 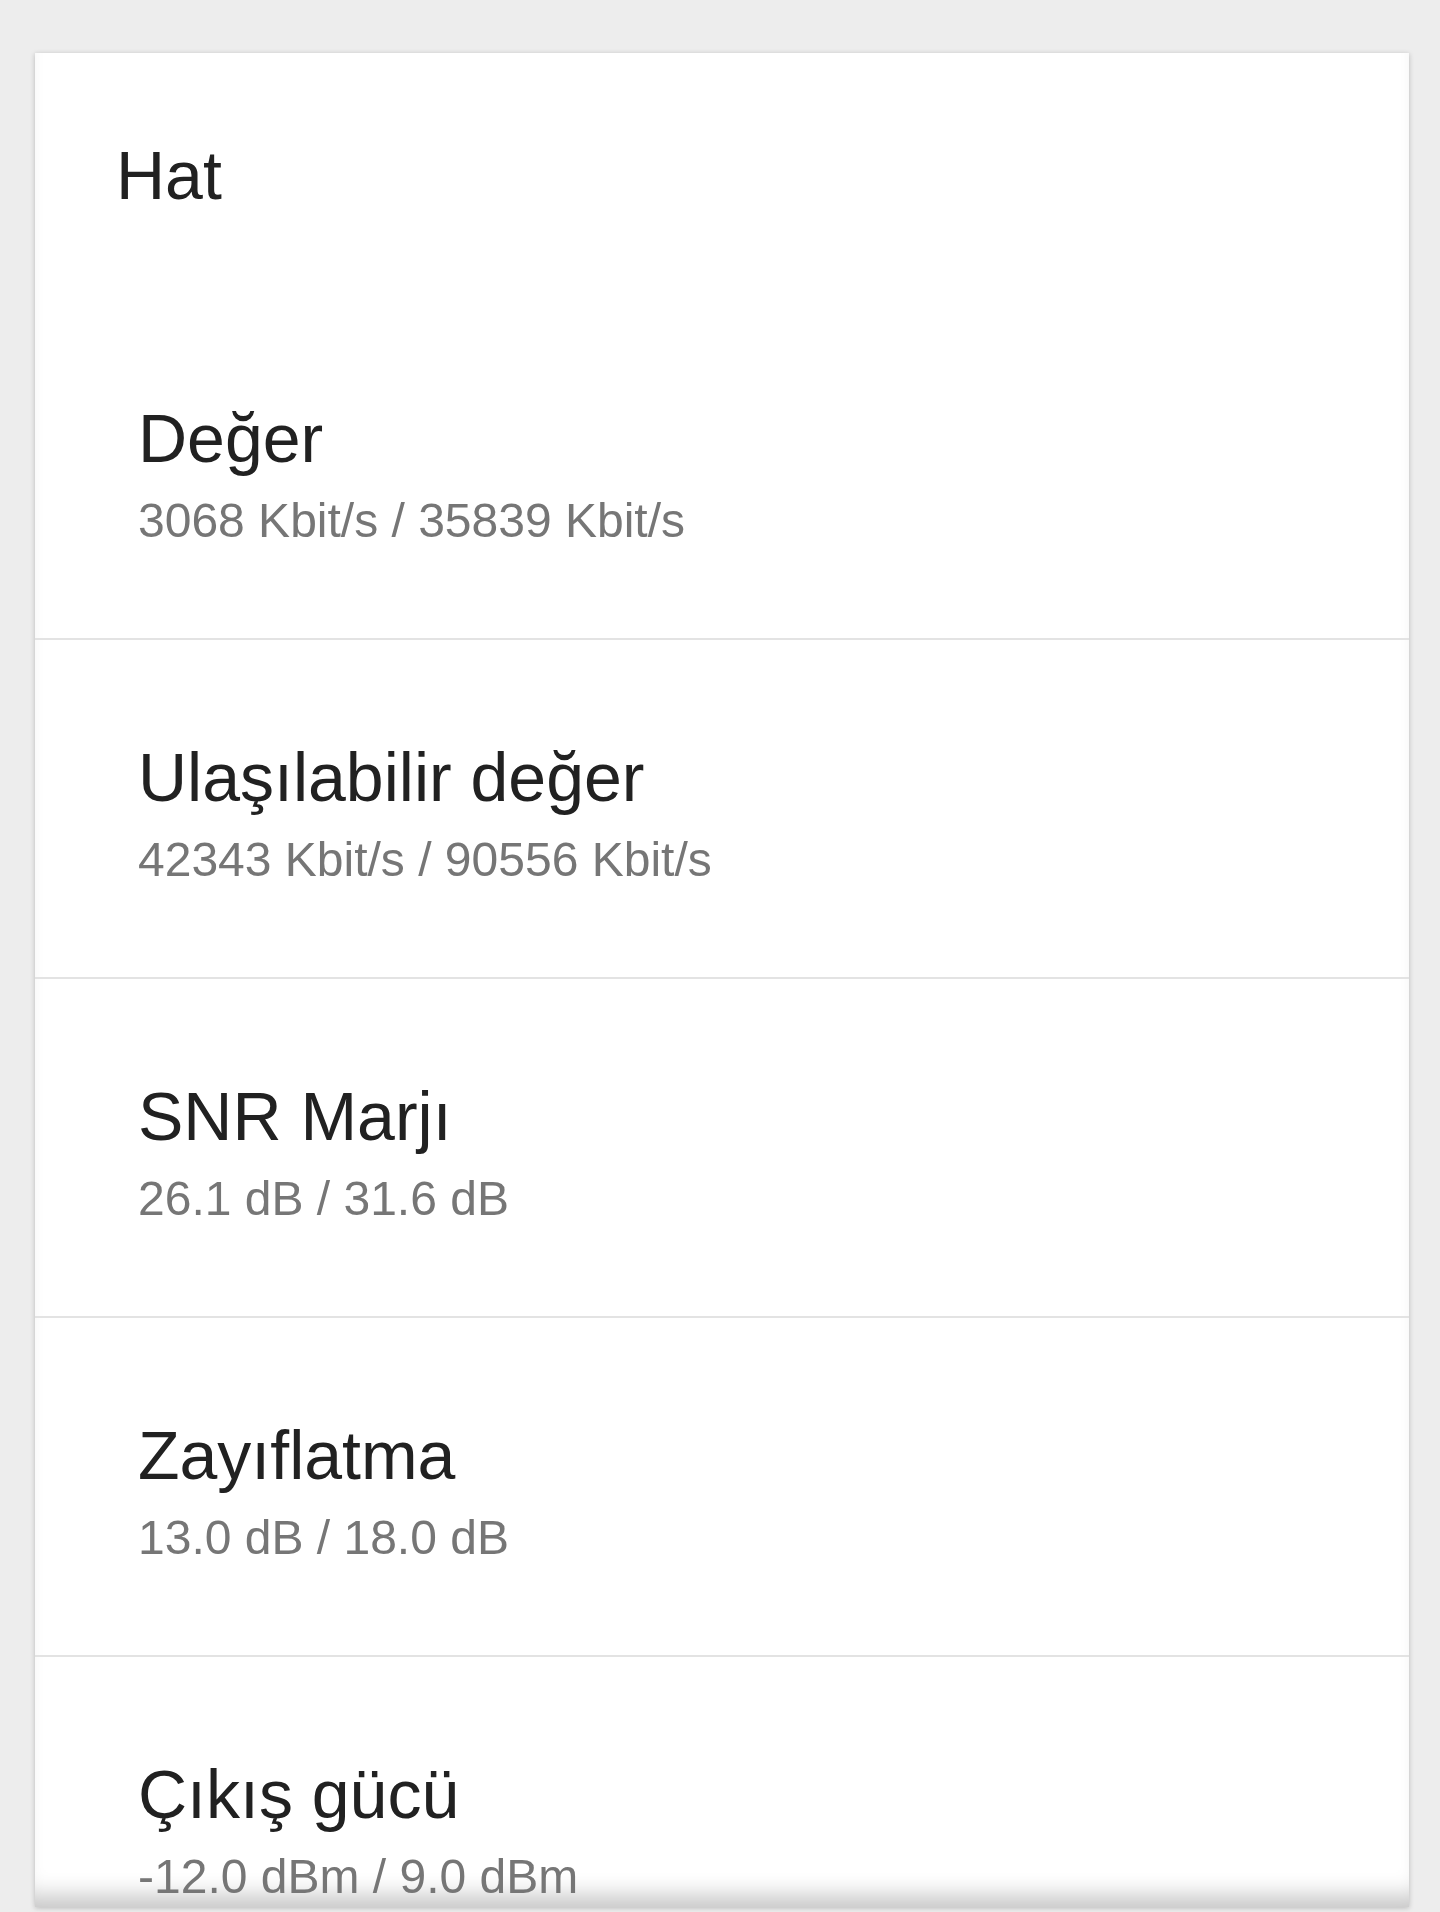 I want to click on stat-label: Ulaşılabilir değer, so click(x=391, y=777).